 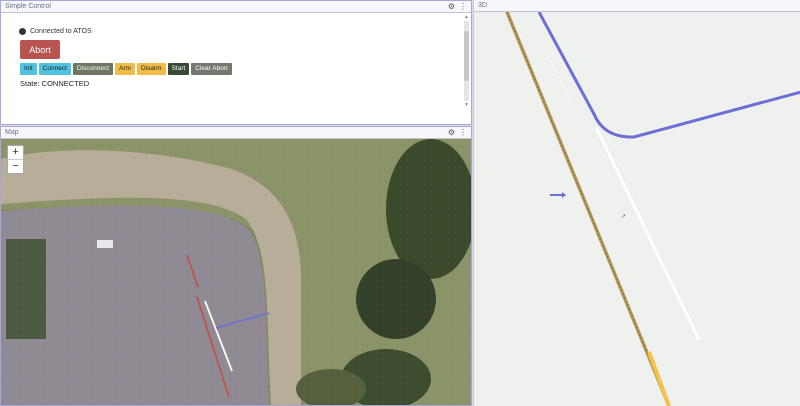 What do you see at coordinates (28, 69) in the screenshot?
I see `init-button: Init` at bounding box center [28, 69].